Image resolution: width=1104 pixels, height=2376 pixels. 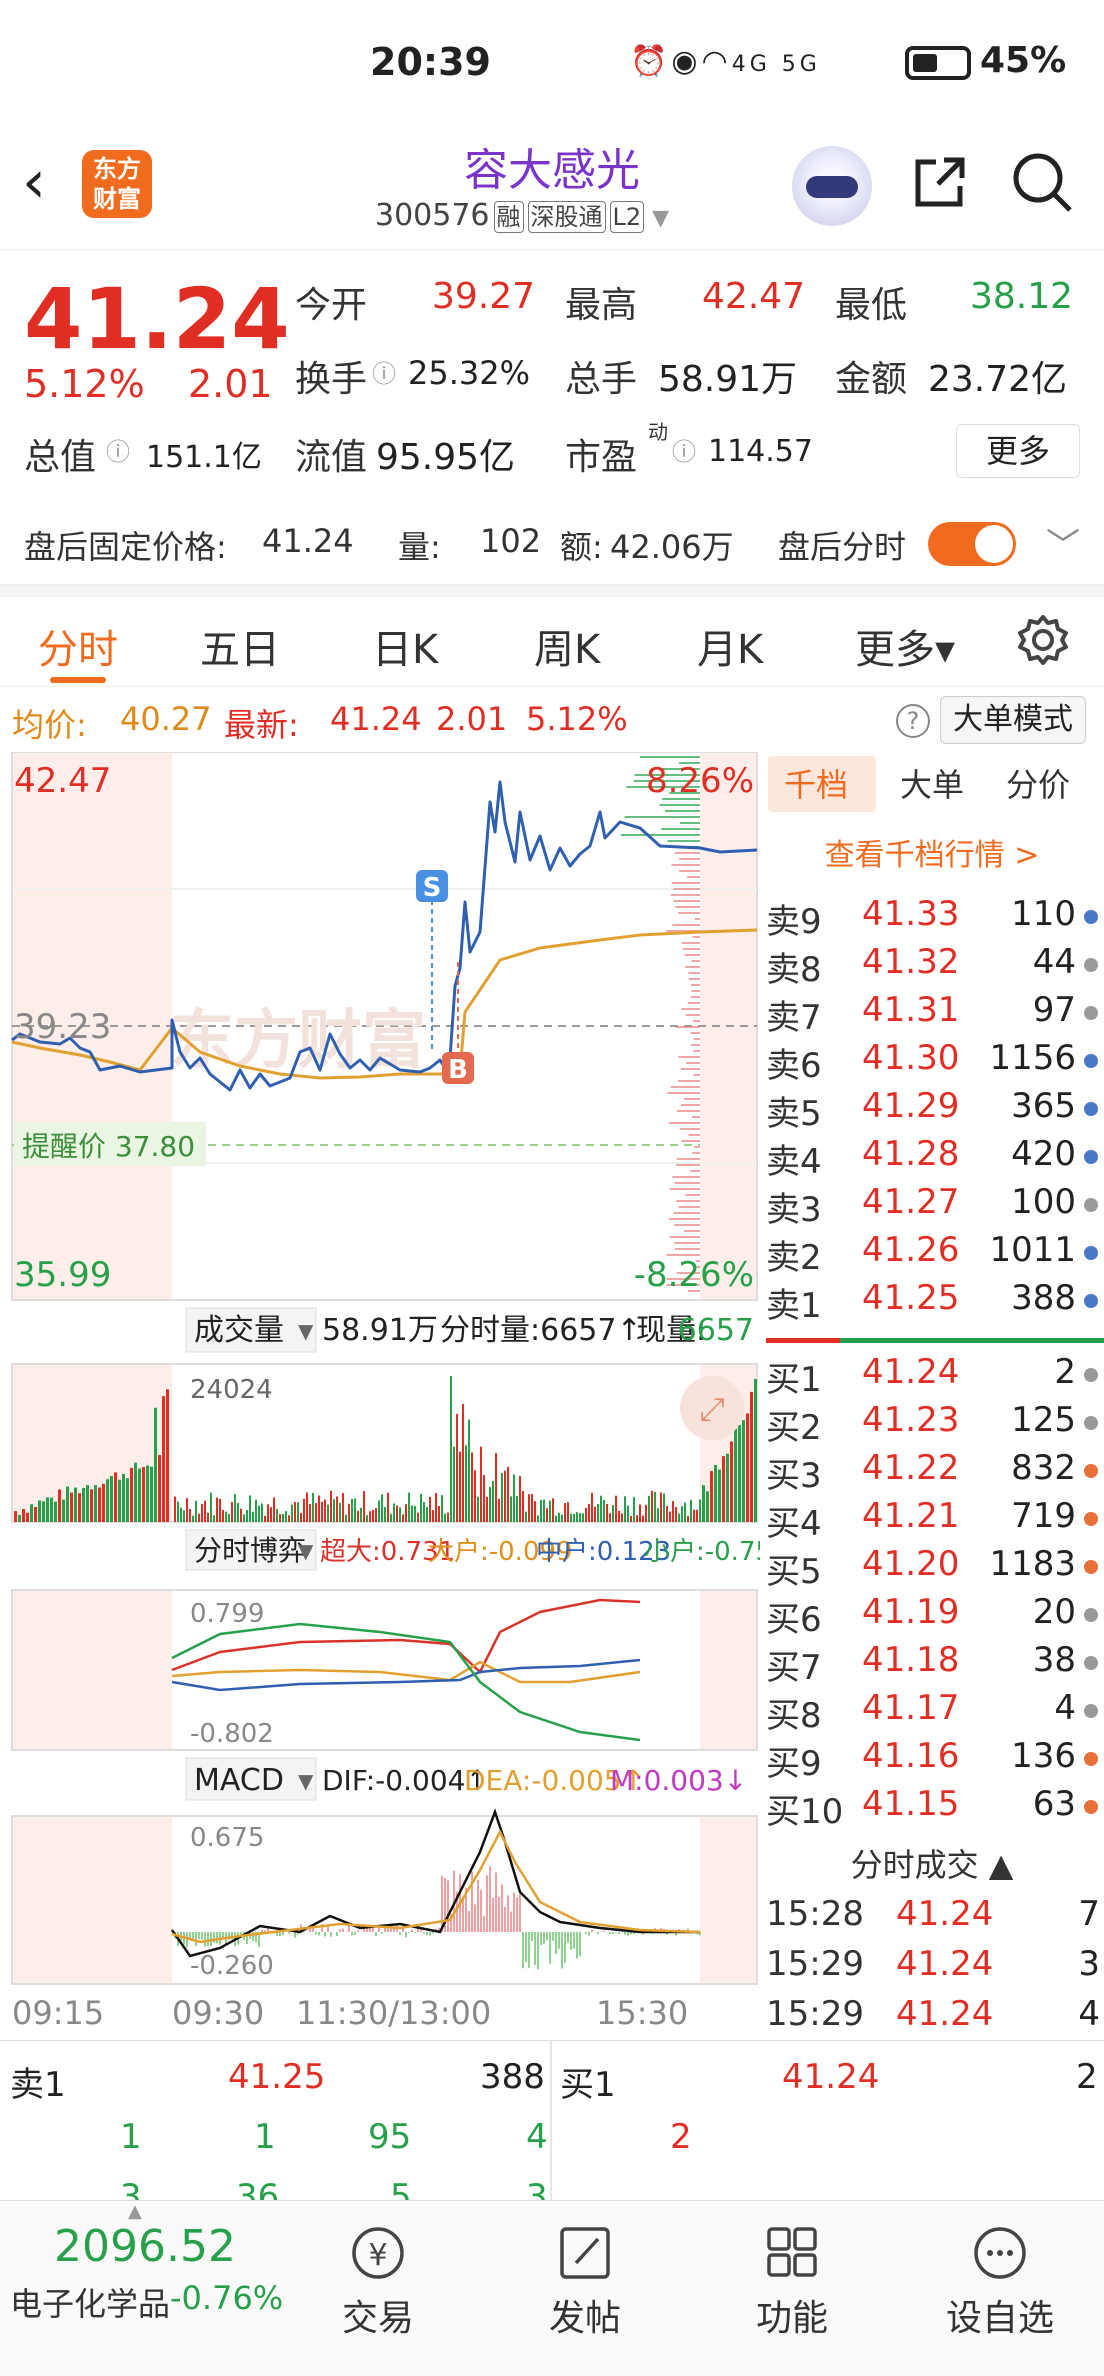 What do you see at coordinates (78, 680) in the screenshot?
I see `active-tab-underline` at bounding box center [78, 680].